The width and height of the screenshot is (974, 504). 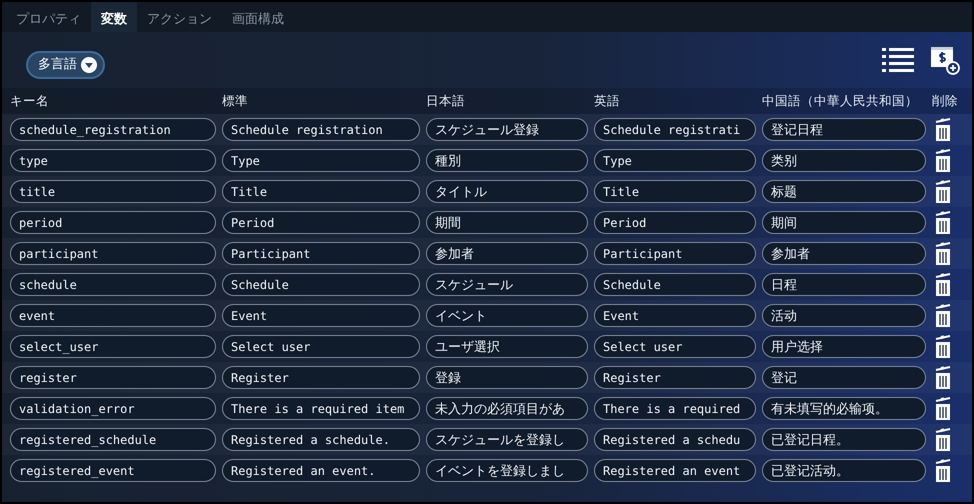 I want to click on standard-text-field: Register, so click(x=321, y=377).